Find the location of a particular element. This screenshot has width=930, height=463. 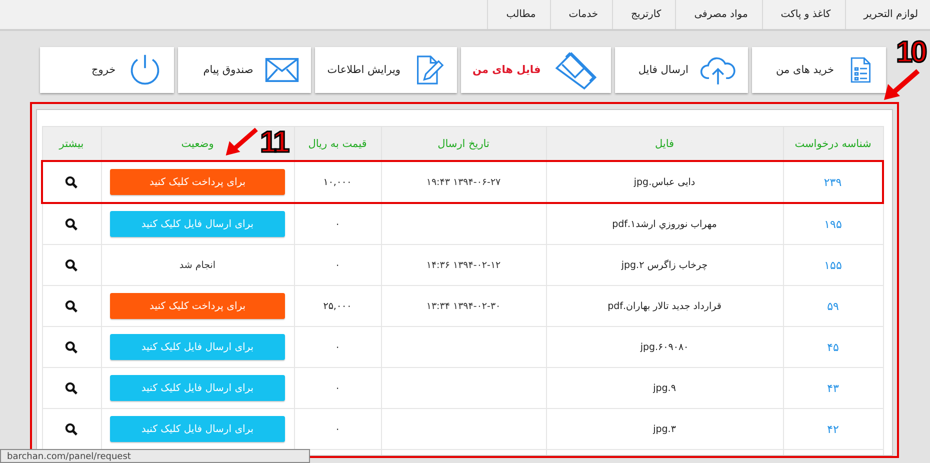

menu-item: خدمات is located at coordinates (581, 14).